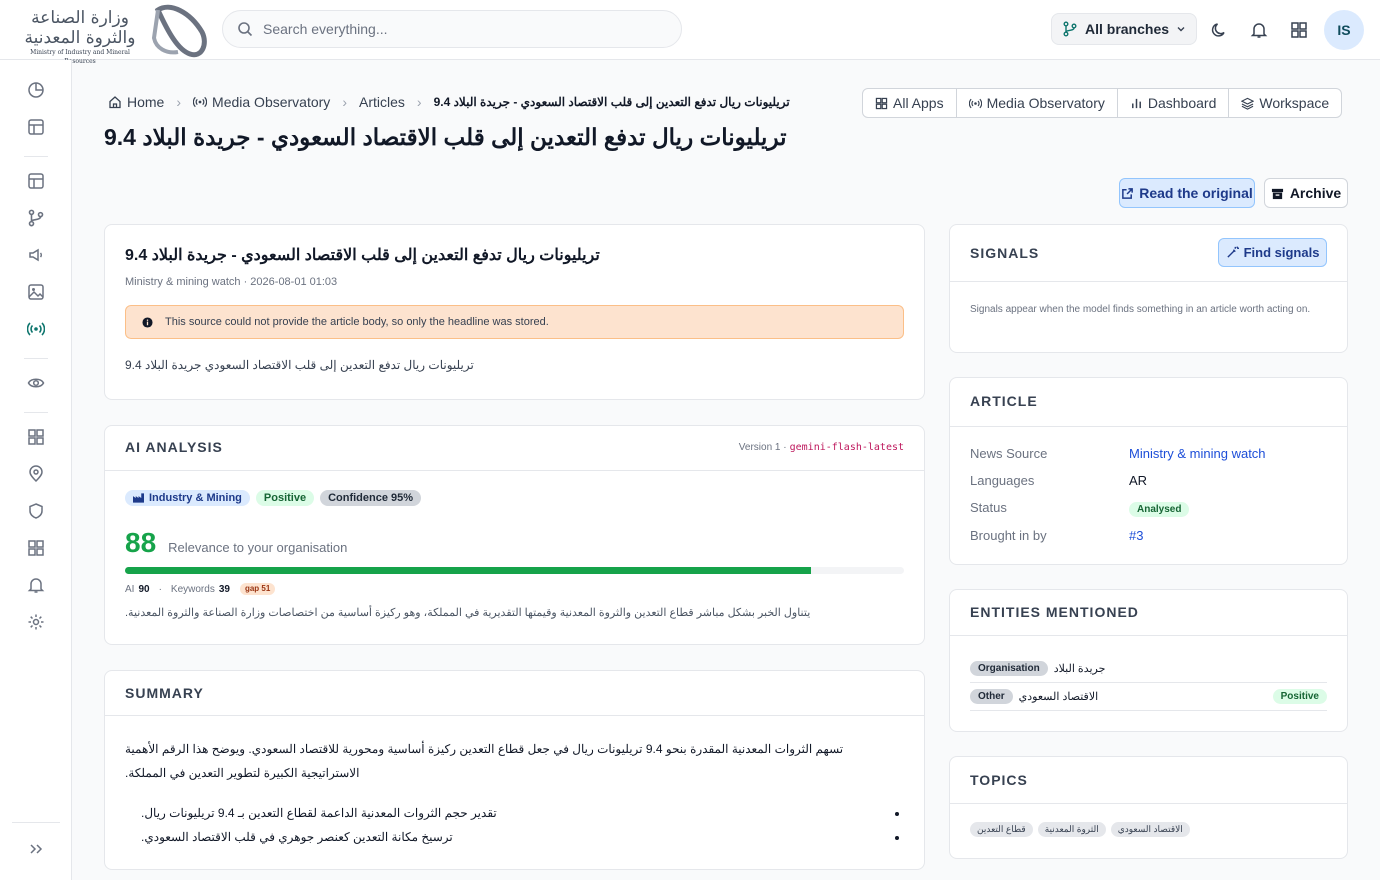 This screenshot has width=1380, height=880. I want to click on model-name: gemini-flash-latest, so click(846, 447).